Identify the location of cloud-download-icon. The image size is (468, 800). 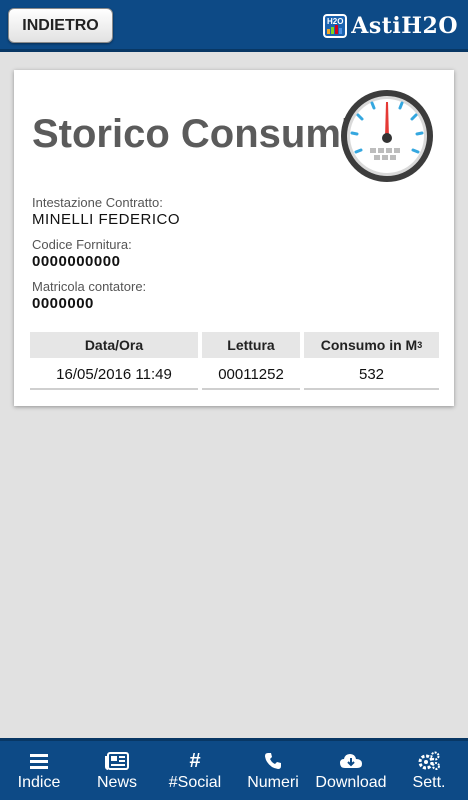
(351, 761).